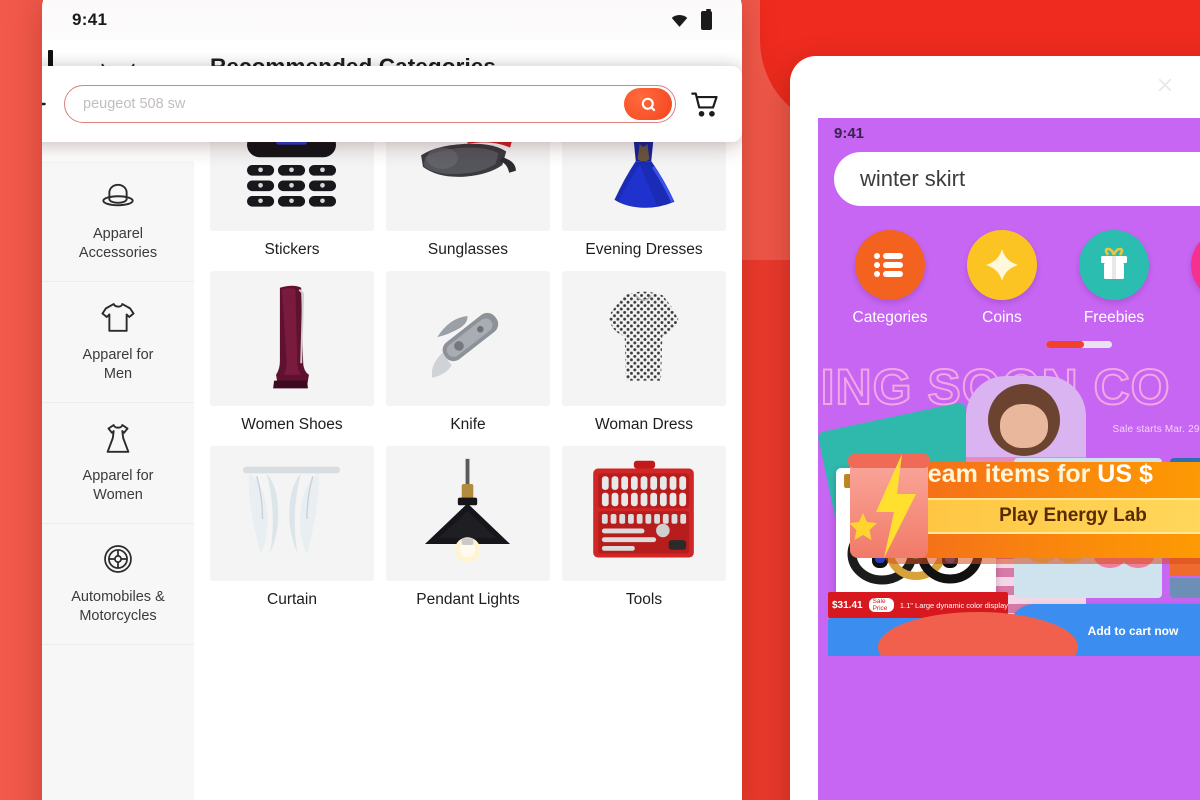 The width and height of the screenshot is (1200, 800). What do you see at coordinates (1002, 317) in the screenshot?
I see `quick-action-label: Coins` at bounding box center [1002, 317].